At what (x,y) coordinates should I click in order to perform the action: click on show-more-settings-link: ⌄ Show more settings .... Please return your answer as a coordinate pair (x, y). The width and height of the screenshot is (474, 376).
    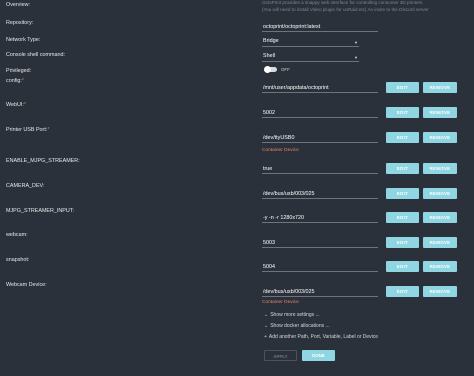
    Looking at the image, I should click on (292, 315).